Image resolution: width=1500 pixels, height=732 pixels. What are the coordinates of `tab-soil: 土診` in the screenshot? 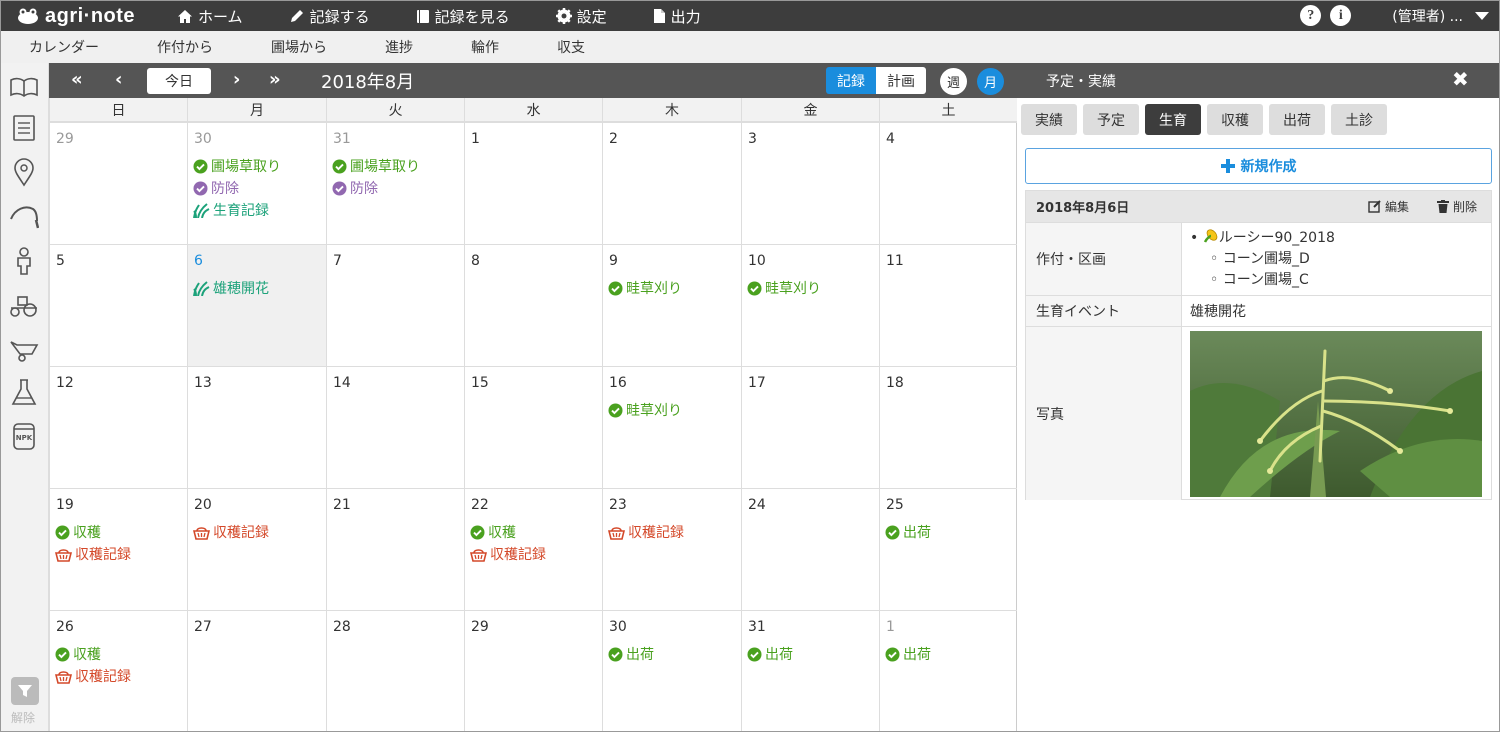 It's located at (1359, 119).